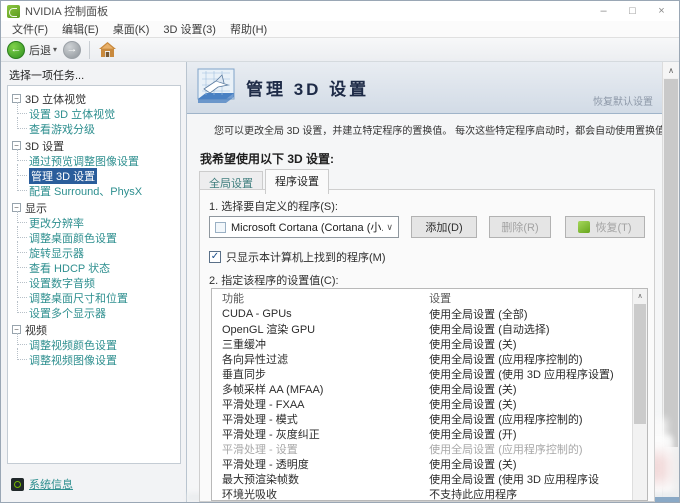 Image resolution: width=680 pixels, height=503 pixels. What do you see at coordinates (389, 226) in the screenshot?
I see `chevron-down-icon: ∨` at bounding box center [389, 226].